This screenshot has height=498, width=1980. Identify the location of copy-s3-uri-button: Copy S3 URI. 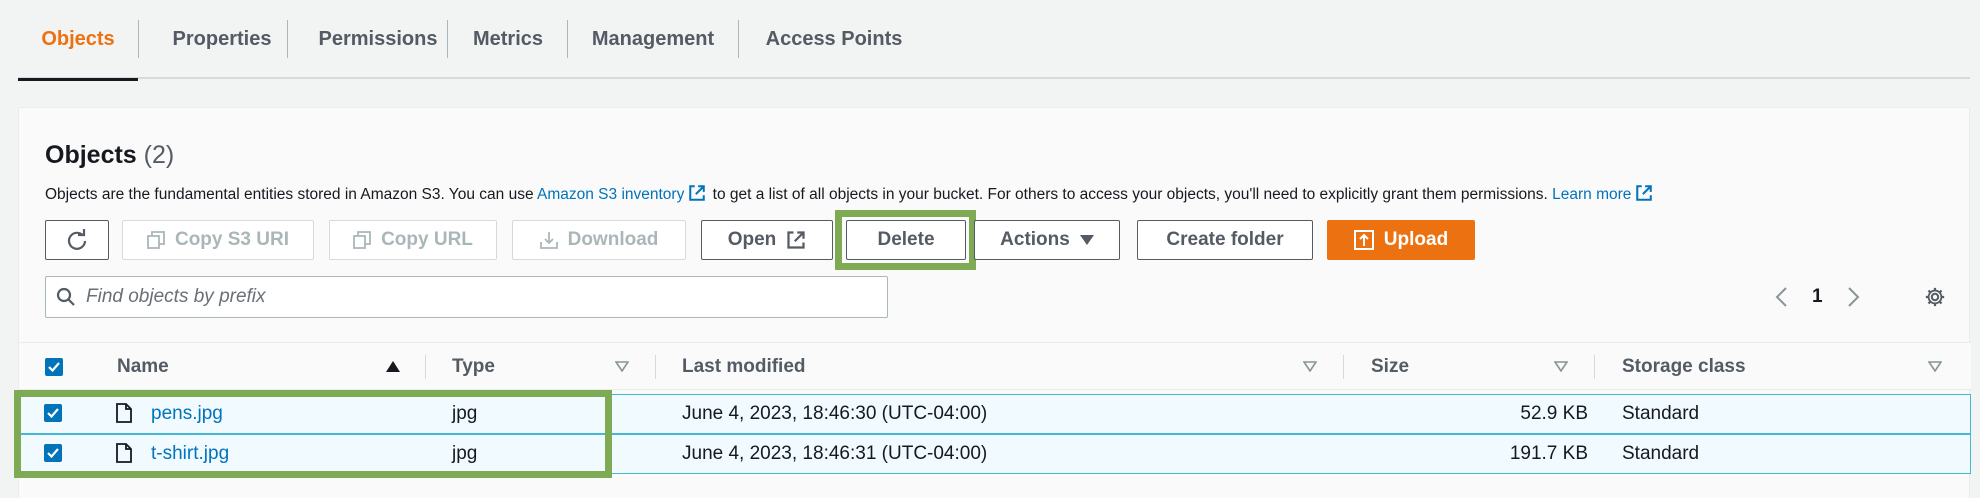
(218, 240).